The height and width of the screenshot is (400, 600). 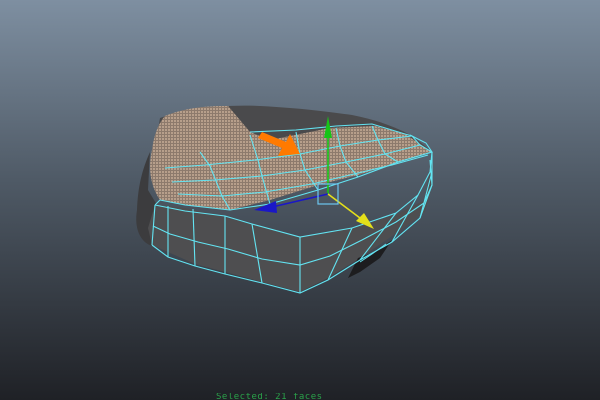 What do you see at coordinates (269, 396) in the screenshot?
I see `viewport-hud-text: Selected: 21 faces` at bounding box center [269, 396].